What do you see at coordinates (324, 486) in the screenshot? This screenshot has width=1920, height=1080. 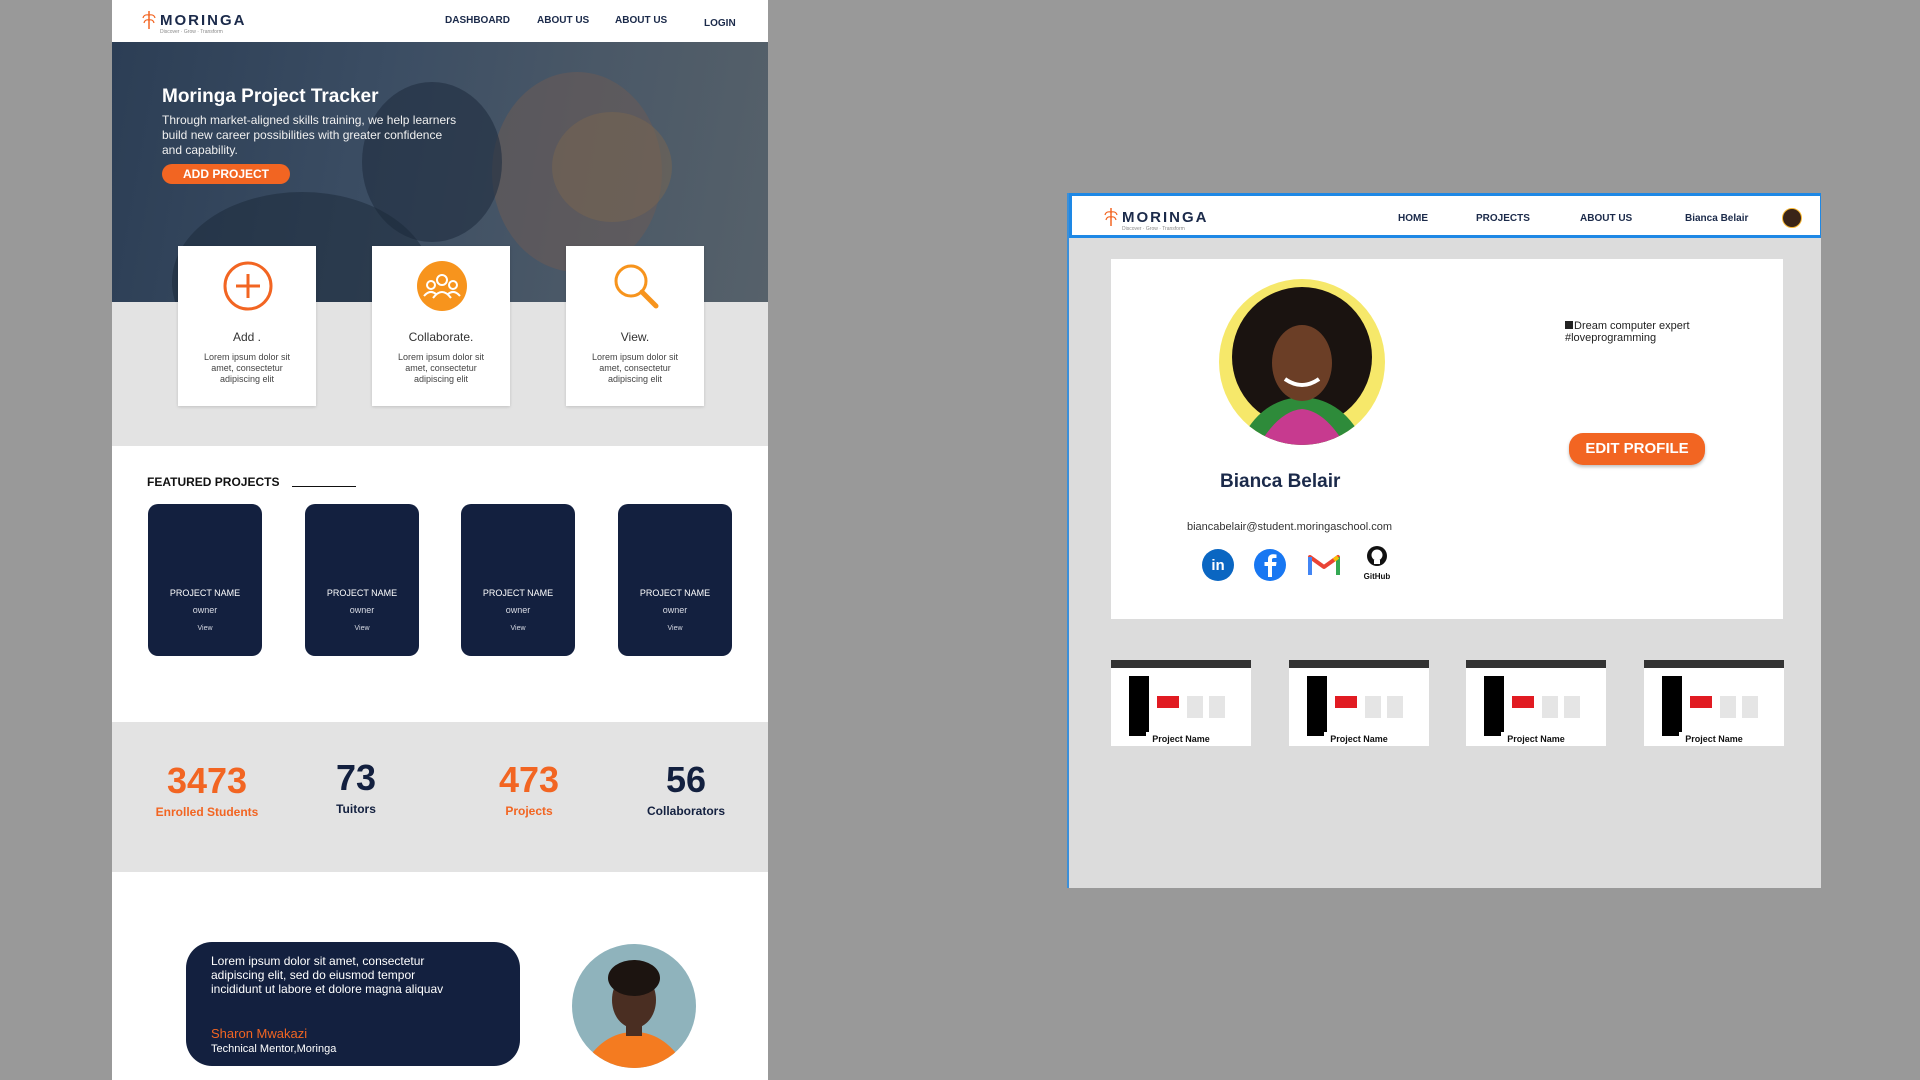 I see `heading-underline` at bounding box center [324, 486].